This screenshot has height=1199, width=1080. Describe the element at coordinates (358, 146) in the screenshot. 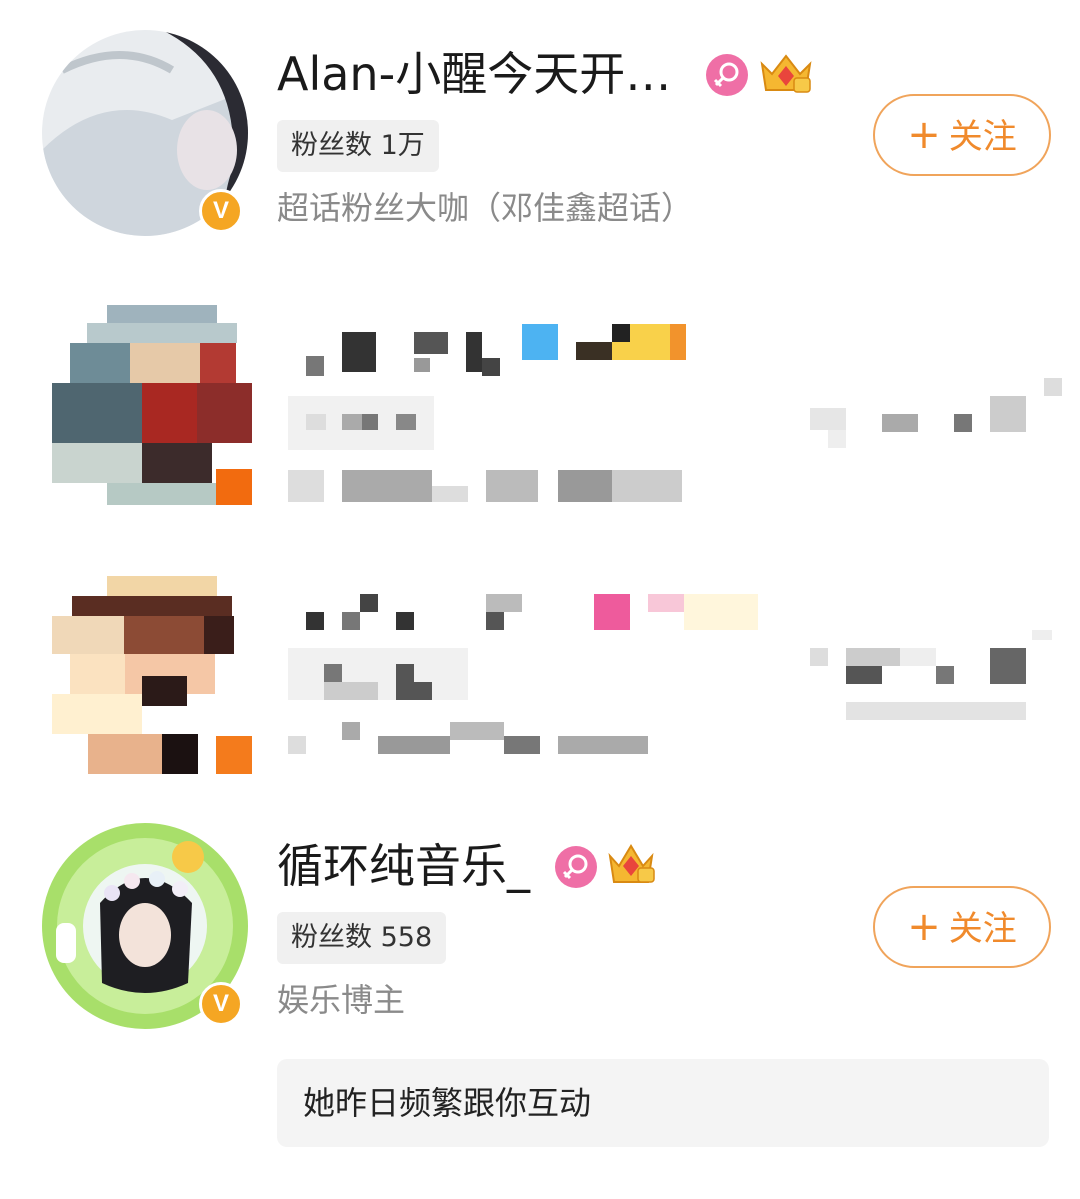

I see `fans-count: 粉丝数 1万` at that location.